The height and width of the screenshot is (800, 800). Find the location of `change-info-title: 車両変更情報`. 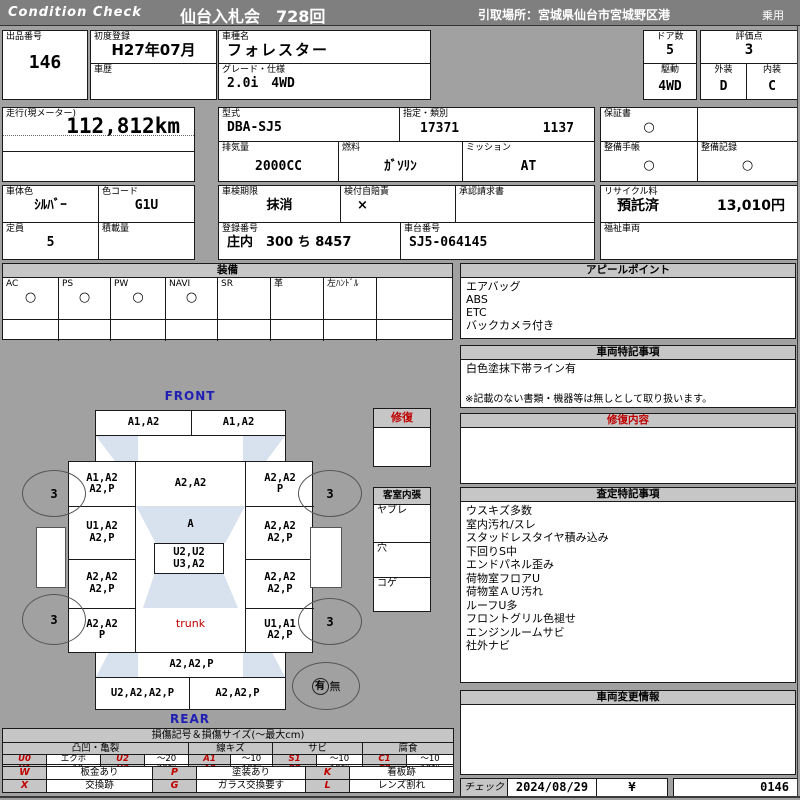

change-info-title: 車両変更情報 is located at coordinates (628, 698).